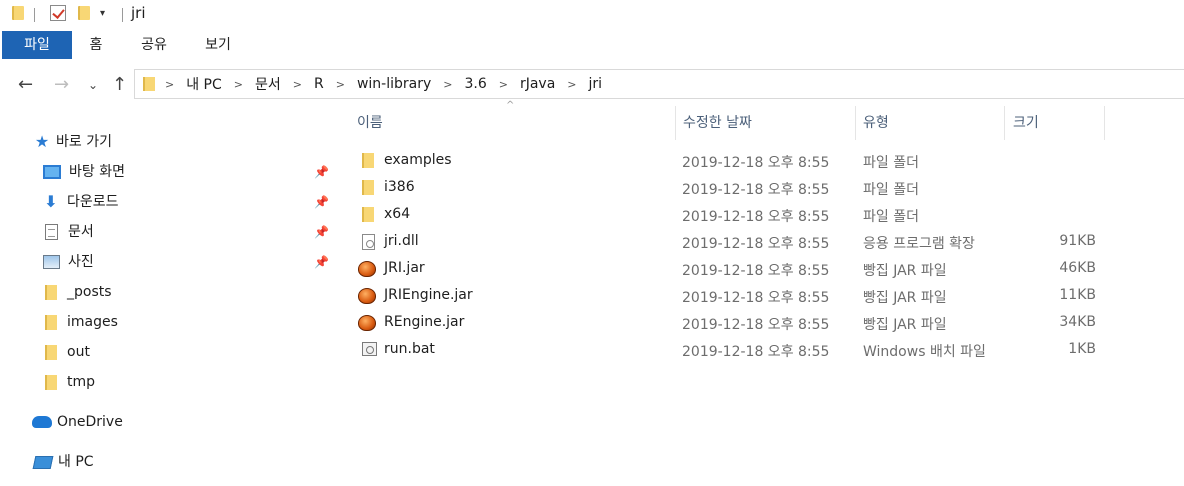  Describe the element at coordinates (717, 123) in the screenshot. I see `column-header-date: 수정한 날짜` at that location.